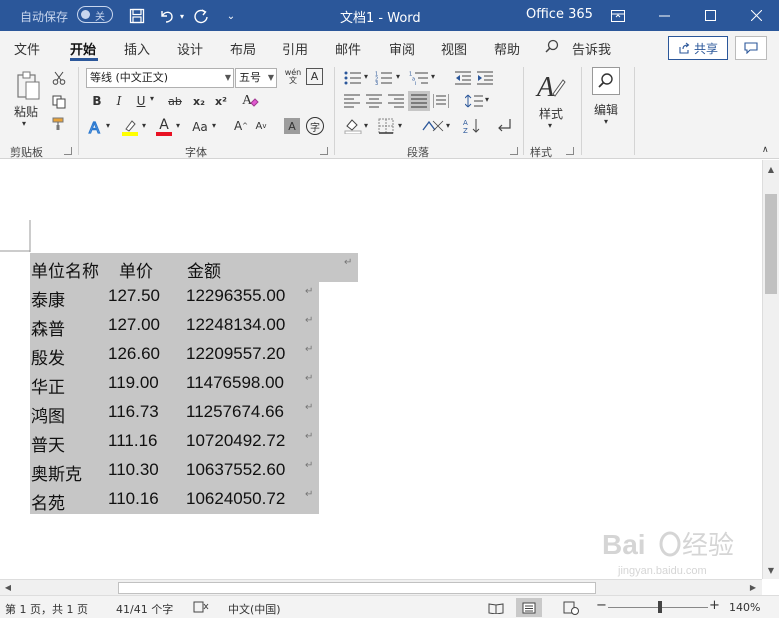  I want to click on language-status: 中文(中国), so click(254, 609).